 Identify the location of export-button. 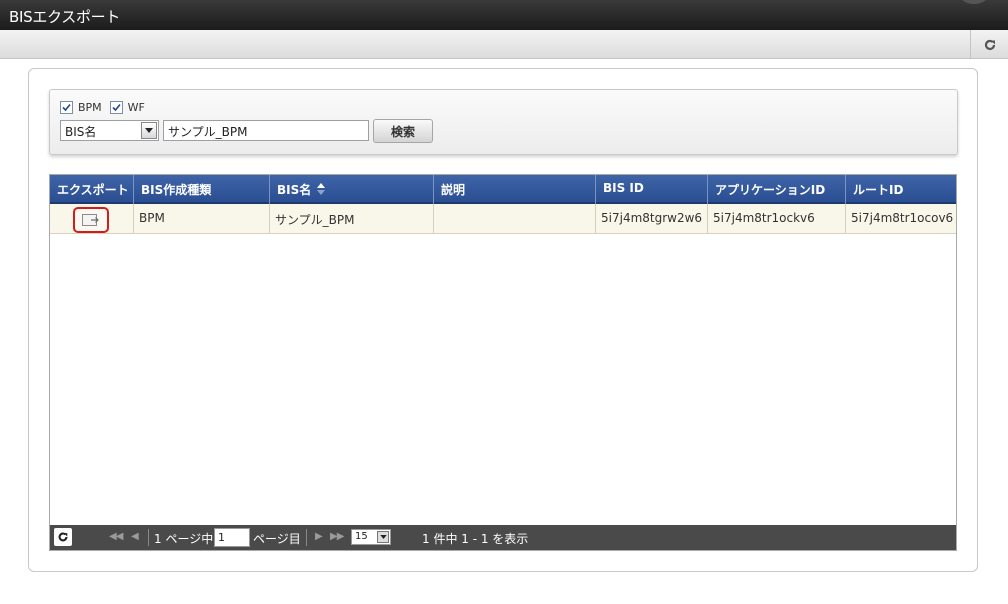
(91, 220).